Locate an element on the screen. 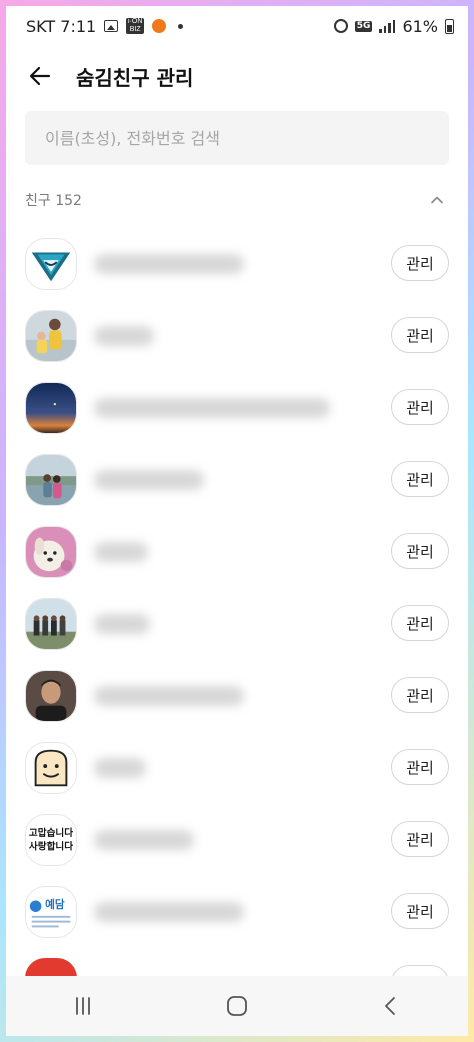 This screenshot has width=474, height=1042. recents-icon is located at coordinates (83, 1006).